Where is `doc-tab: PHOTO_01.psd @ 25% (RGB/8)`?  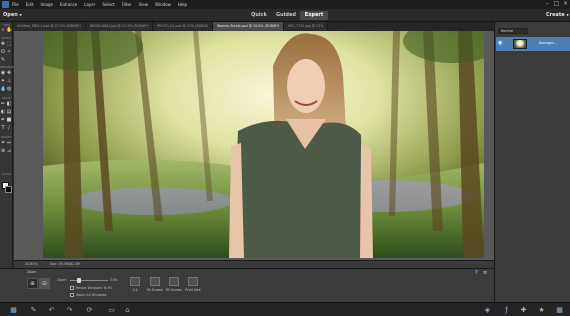 doc-tab: PHOTO_01.psd @ 25% (RGB/8) is located at coordinates (183, 26).